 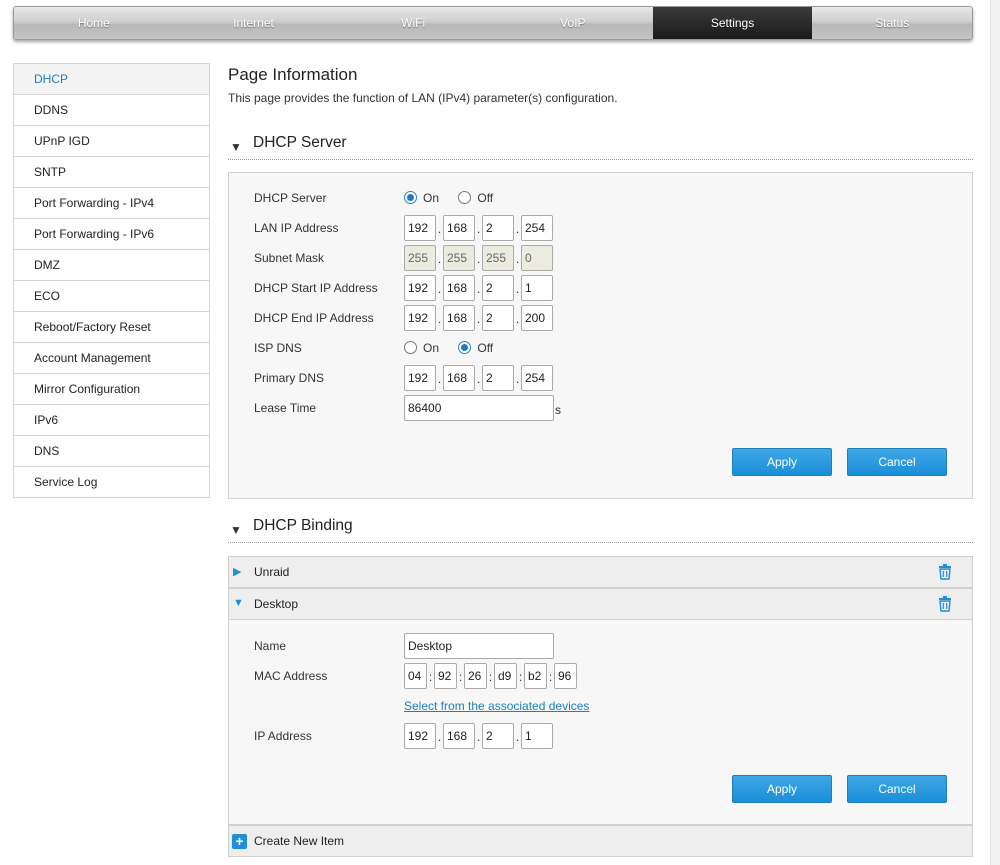 What do you see at coordinates (498, 258) in the screenshot?
I see `subnet-octet-3: 255` at bounding box center [498, 258].